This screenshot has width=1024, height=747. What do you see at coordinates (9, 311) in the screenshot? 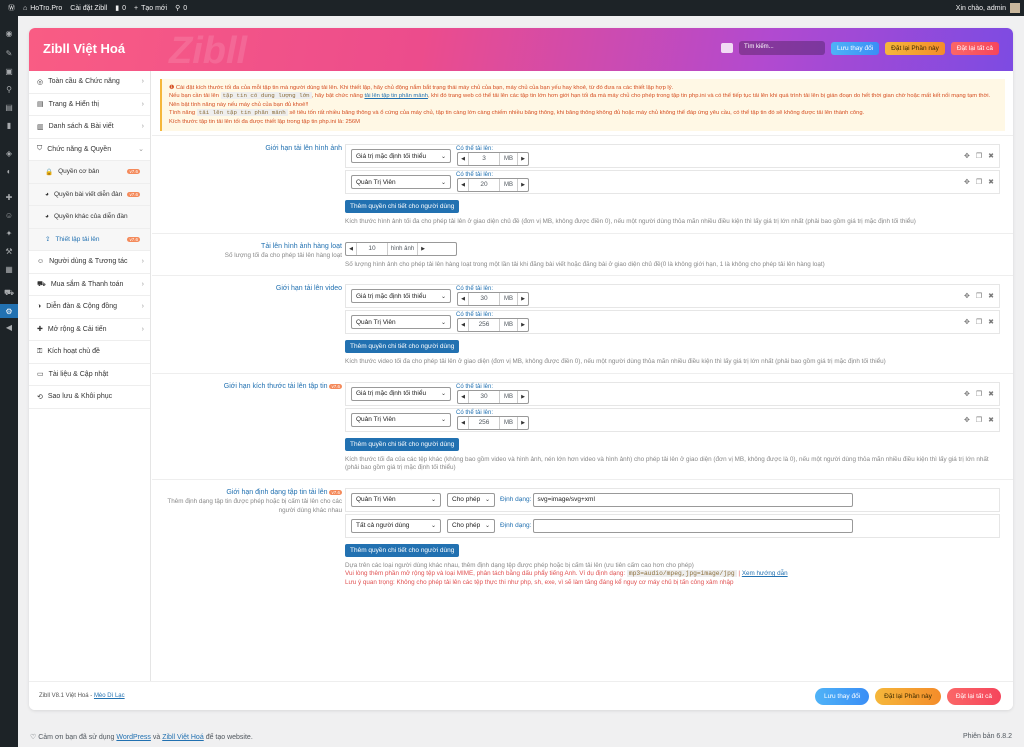
I see `zibll-settings-icon: ⚙` at bounding box center [9, 311].